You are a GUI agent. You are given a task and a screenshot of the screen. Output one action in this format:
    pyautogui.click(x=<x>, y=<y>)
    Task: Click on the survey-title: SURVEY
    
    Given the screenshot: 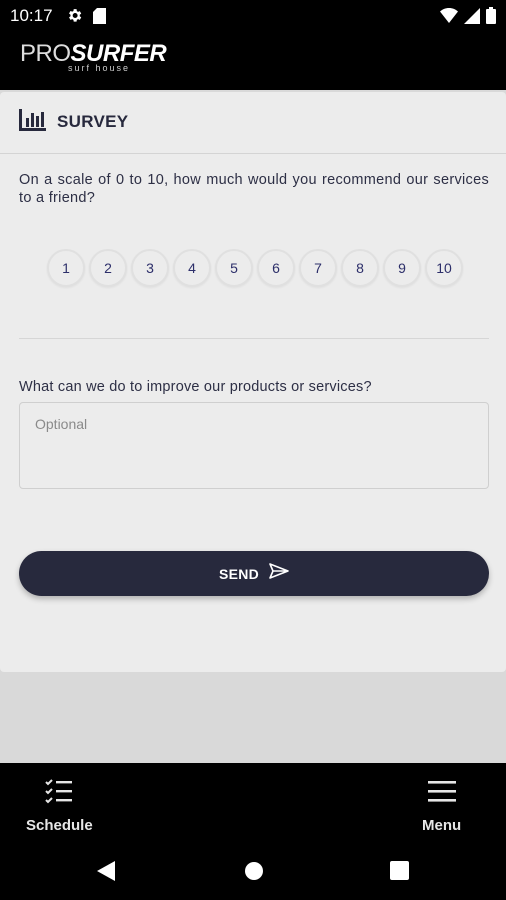 What is the action you would take?
    pyautogui.click(x=93, y=121)
    